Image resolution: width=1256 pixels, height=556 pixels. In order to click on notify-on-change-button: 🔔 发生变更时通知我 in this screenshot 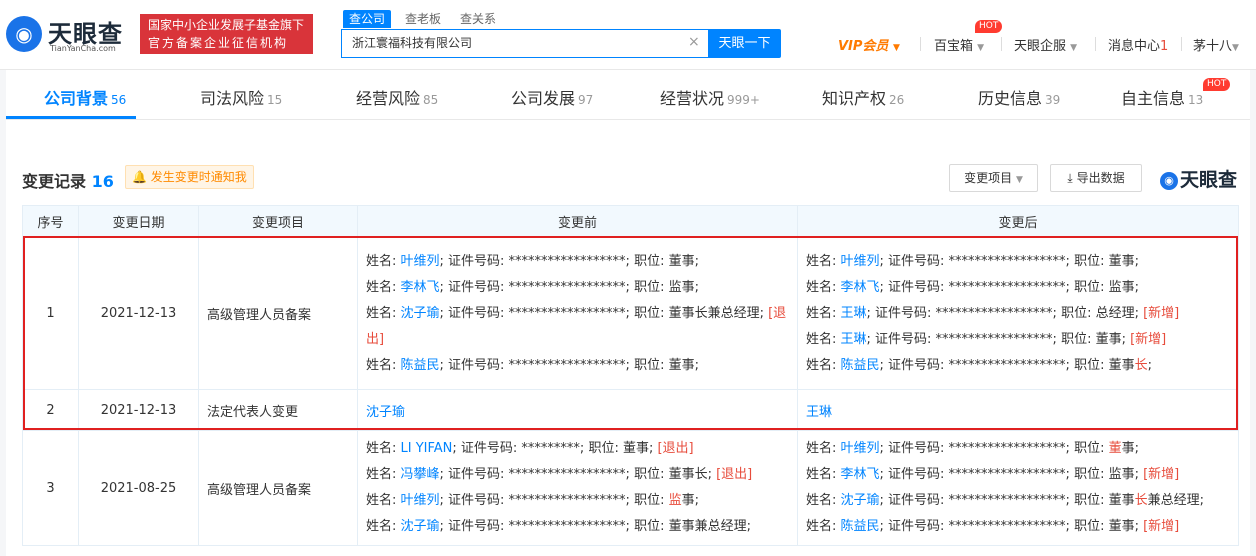, I will do `click(189, 177)`.